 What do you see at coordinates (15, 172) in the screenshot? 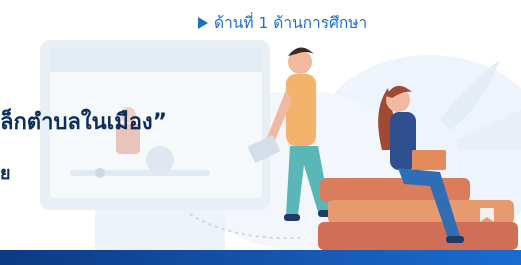
I see `subline: ย` at bounding box center [15, 172].